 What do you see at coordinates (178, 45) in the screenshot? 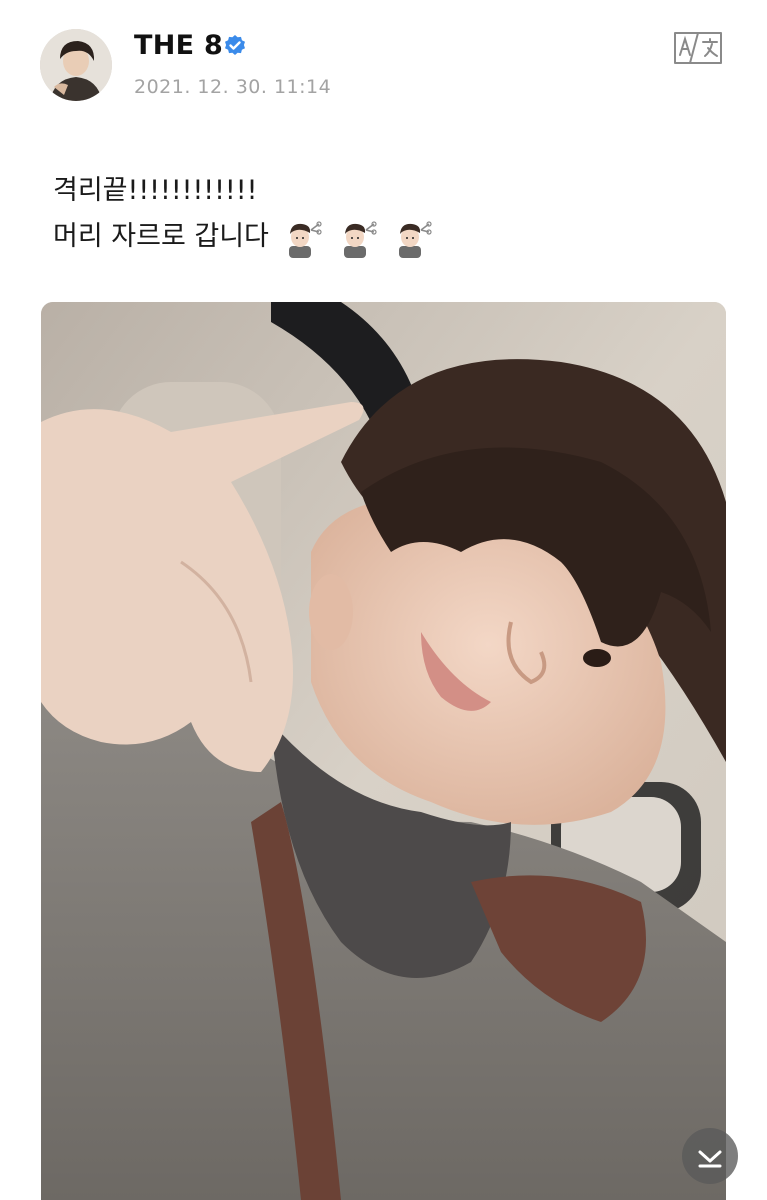
I see `author-name: THE 8` at bounding box center [178, 45].